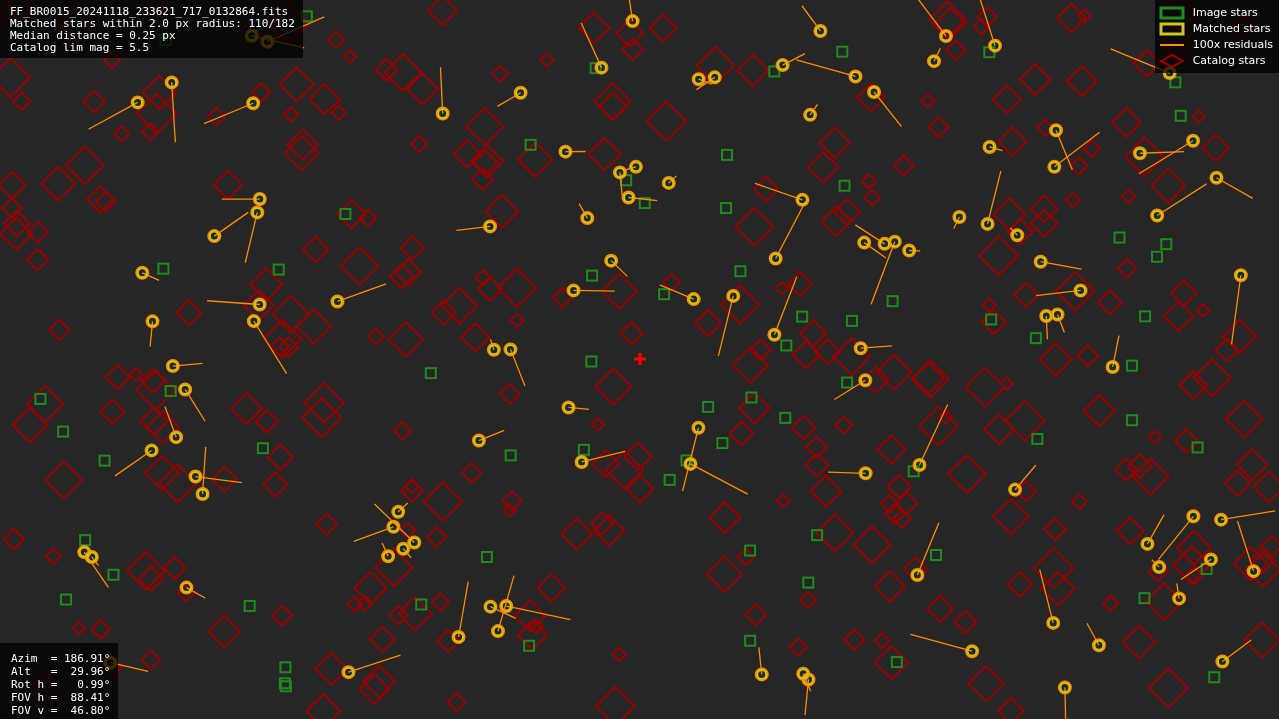 This screenshot has width=1279, height=719. Describe the element at coordinates (61, 697) in the screenshot. I see `pointing-line: FOV h = 88.41°` at that location.